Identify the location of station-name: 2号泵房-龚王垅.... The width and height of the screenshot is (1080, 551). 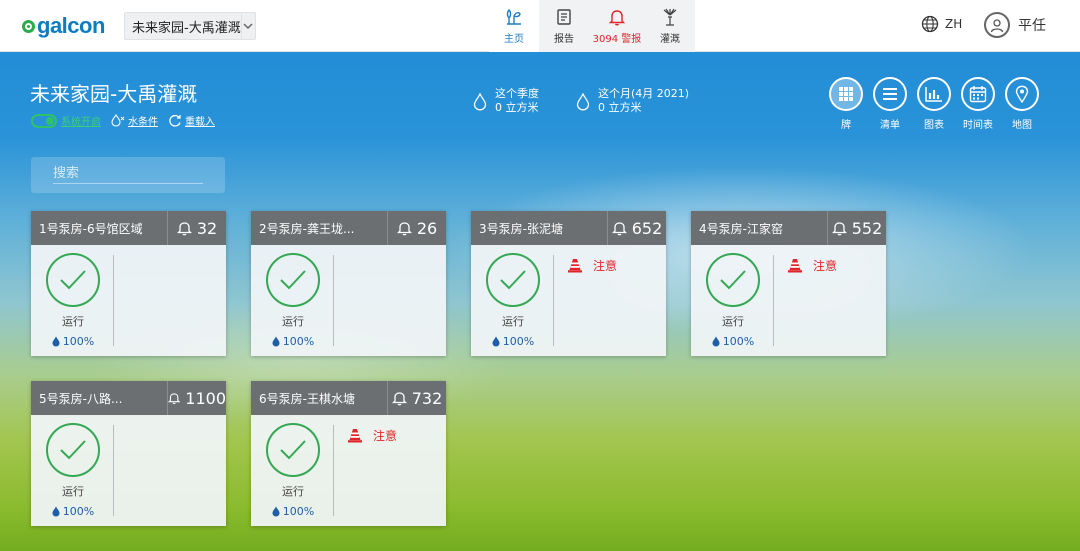
(307, 228).